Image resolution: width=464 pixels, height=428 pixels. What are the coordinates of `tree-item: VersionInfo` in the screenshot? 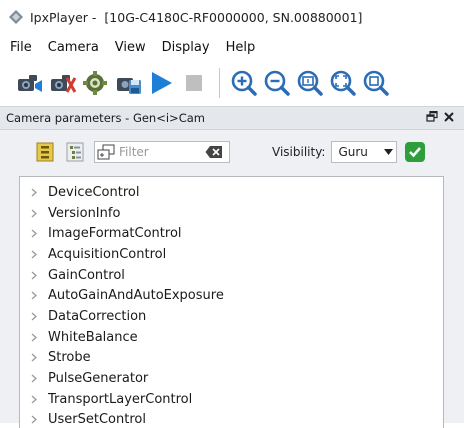 It's located at (231, 213).